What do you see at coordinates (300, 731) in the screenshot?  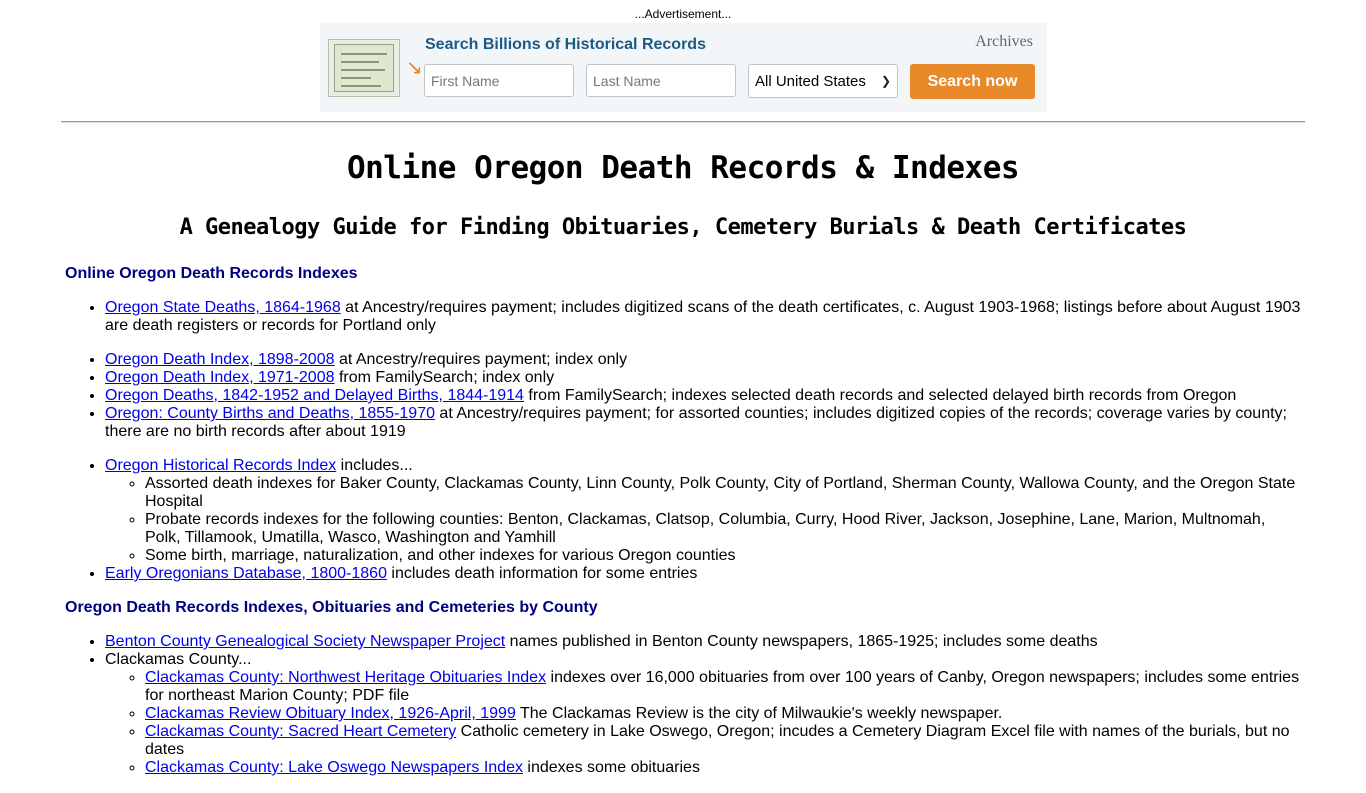 I see `link-sacred-heart-cemetery: Clackamas County: Sacred Heart Cemetery` at bounding box center [300, 731].